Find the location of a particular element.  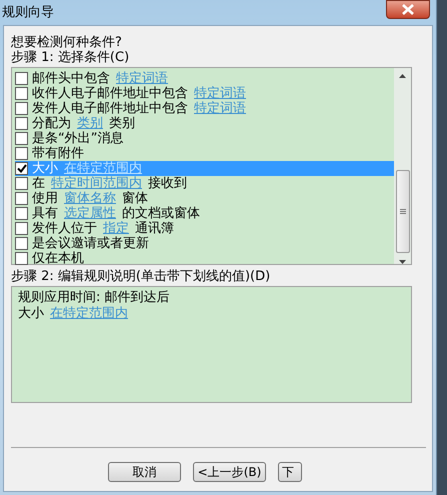

condition-text: 仅在本机 is located at coordinates (58, 258).